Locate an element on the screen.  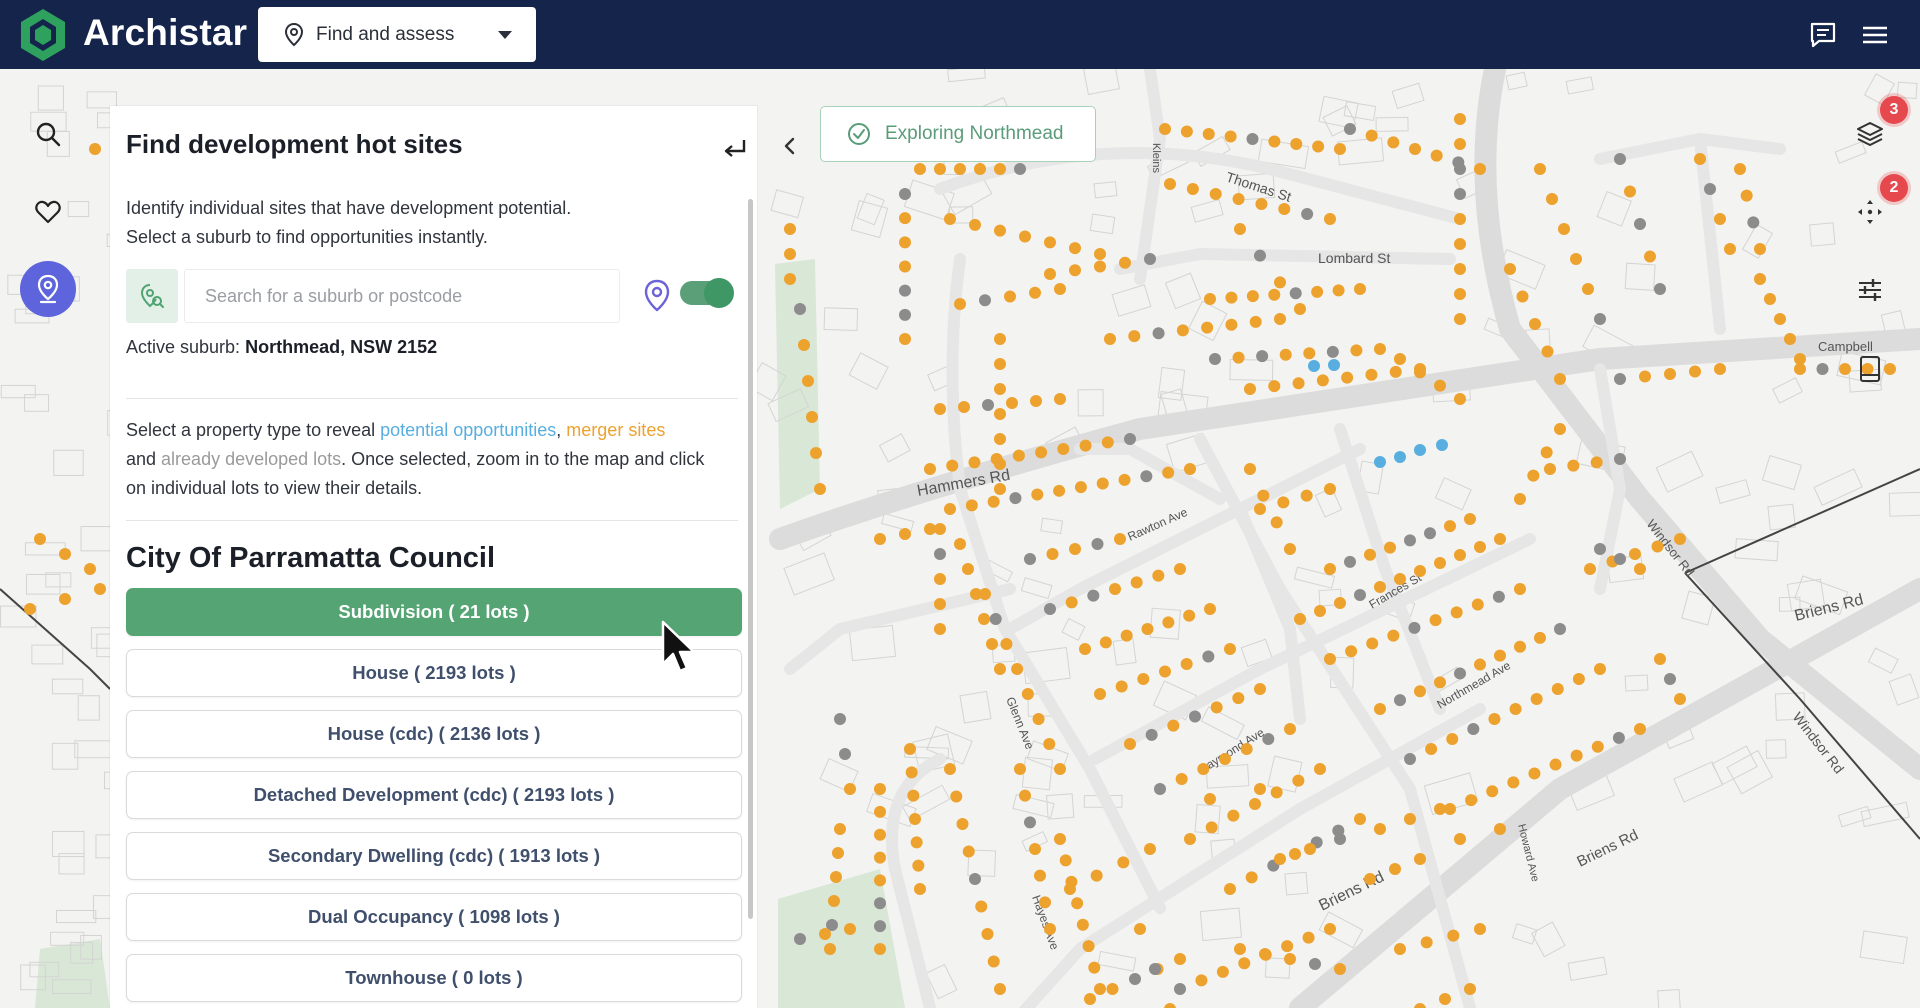
return-arrow-icon is located at coordinates (735, 149).